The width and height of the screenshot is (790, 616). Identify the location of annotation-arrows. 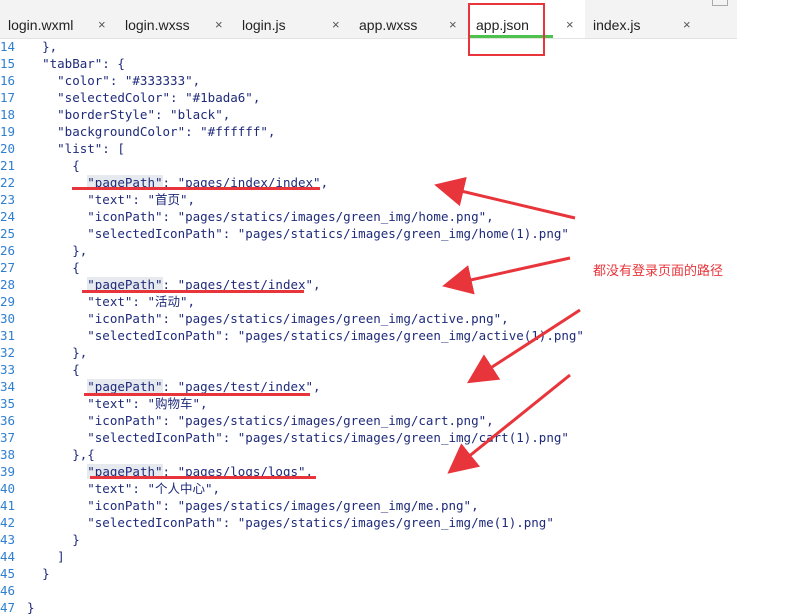
(507, 325).